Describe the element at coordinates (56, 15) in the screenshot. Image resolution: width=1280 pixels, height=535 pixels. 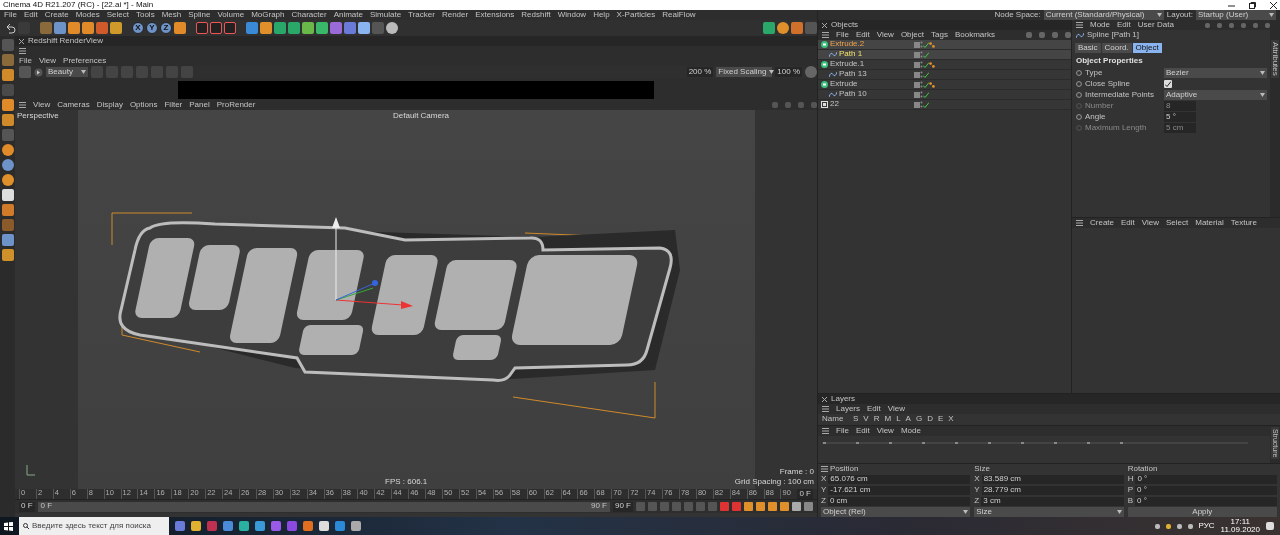
I see `menu-item: Create` at that location.